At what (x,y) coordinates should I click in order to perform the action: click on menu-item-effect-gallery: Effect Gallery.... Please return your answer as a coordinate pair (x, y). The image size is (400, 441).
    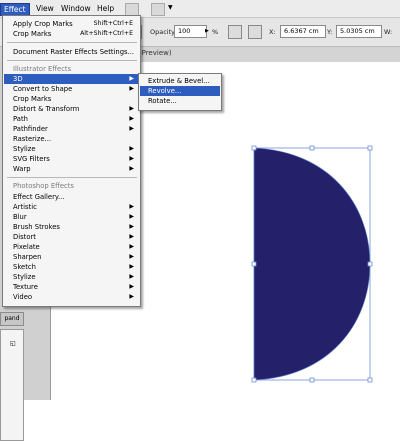
    Looking at the image, I should click on (71, 197).